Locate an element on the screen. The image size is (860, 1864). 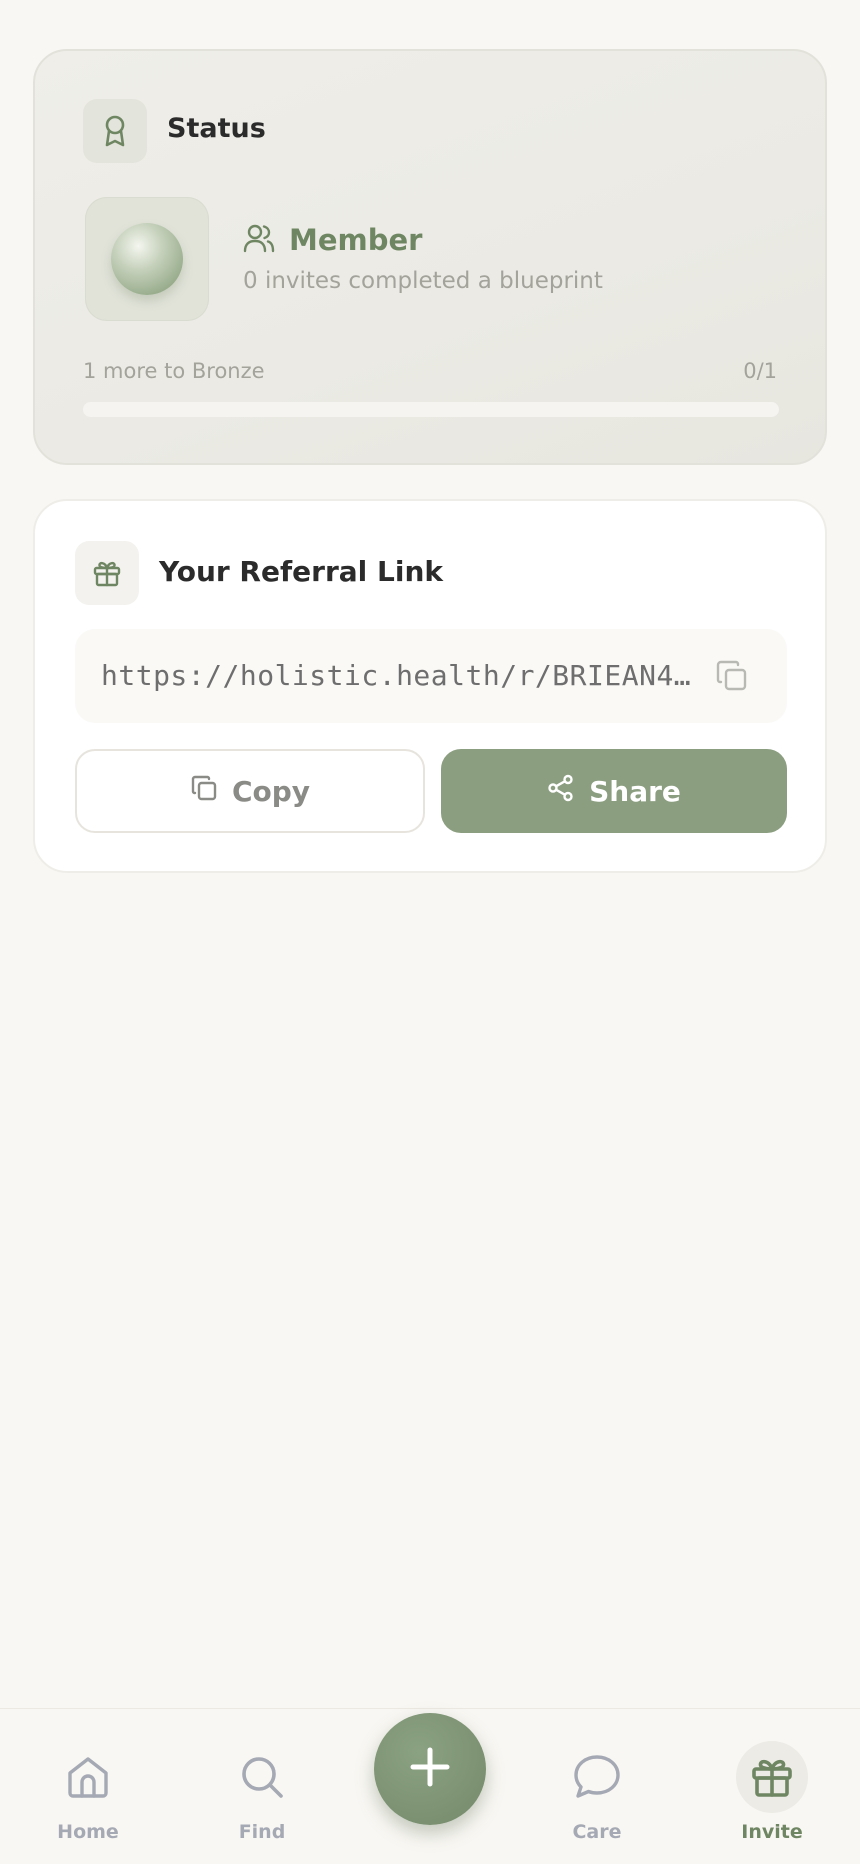
progress-bar is located at coordinates (431, 409).